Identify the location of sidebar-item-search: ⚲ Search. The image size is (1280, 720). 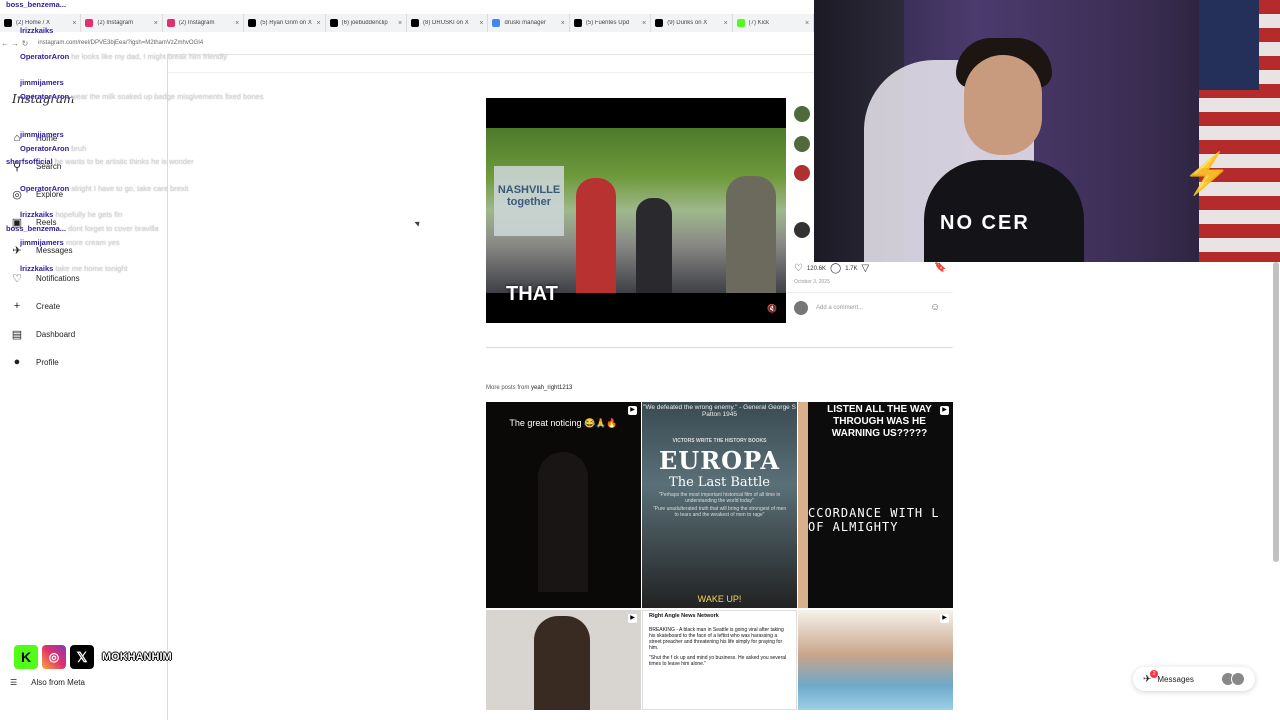
(35, 166).